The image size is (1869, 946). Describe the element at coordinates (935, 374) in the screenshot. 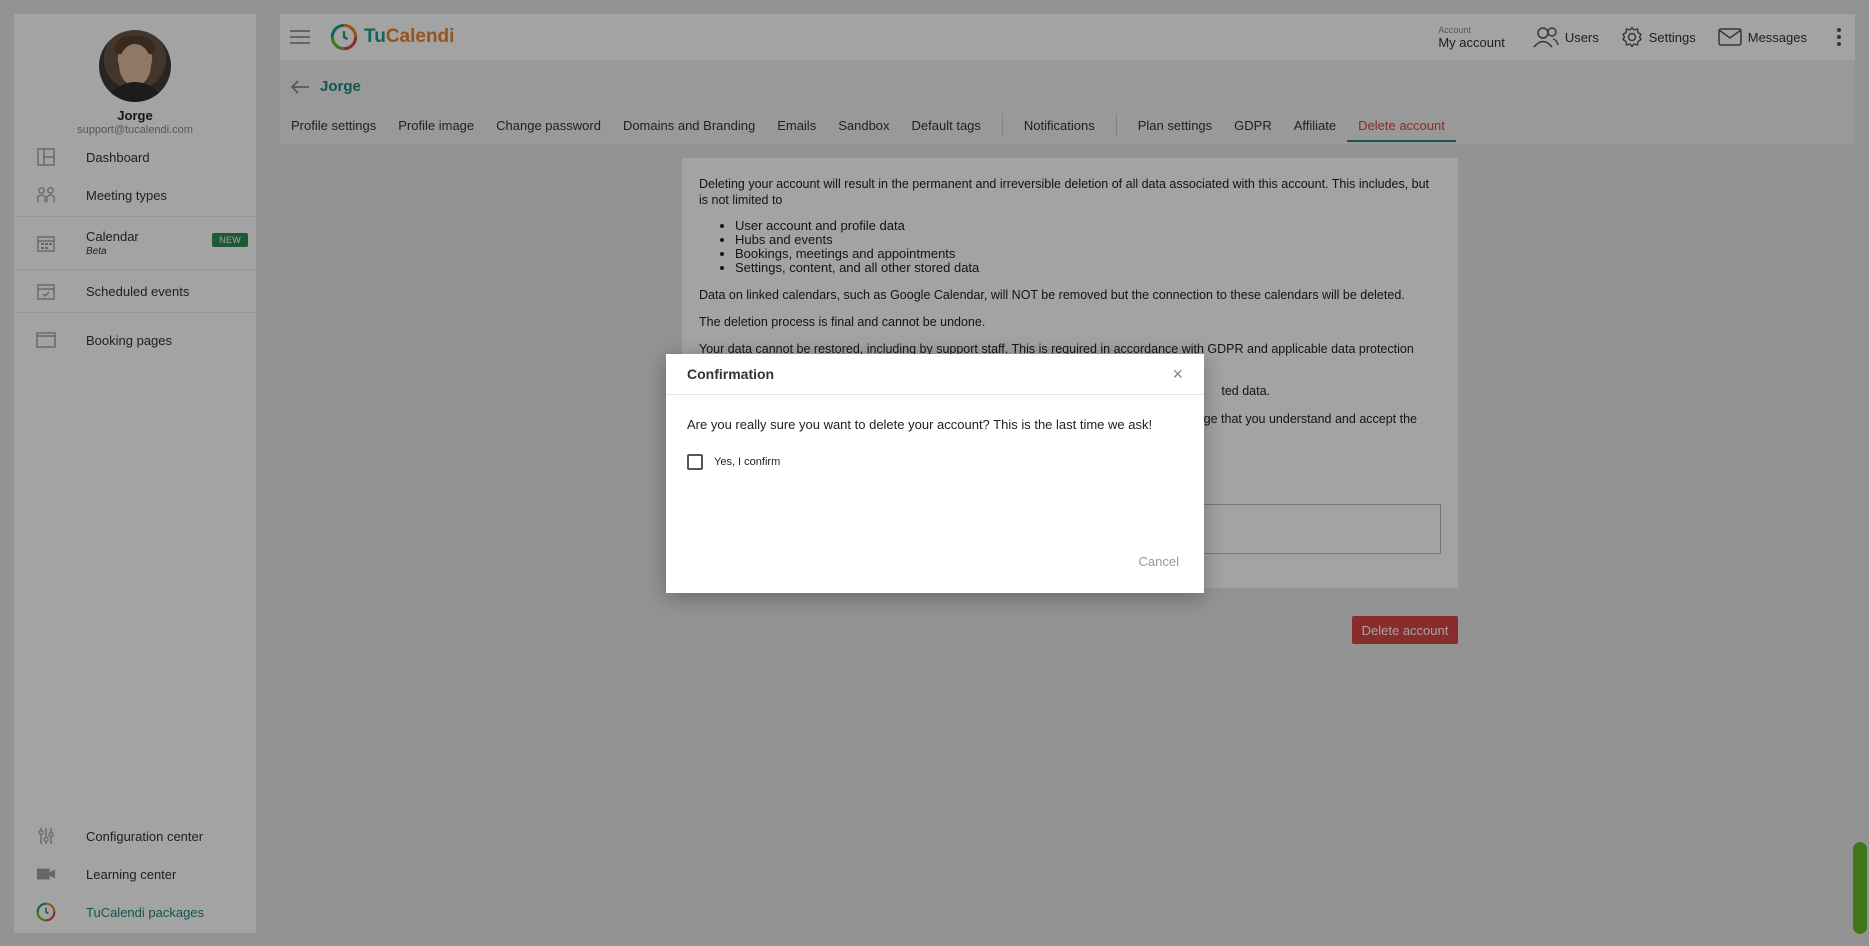

I see `dialog-header: Confirmation ×` at that location.